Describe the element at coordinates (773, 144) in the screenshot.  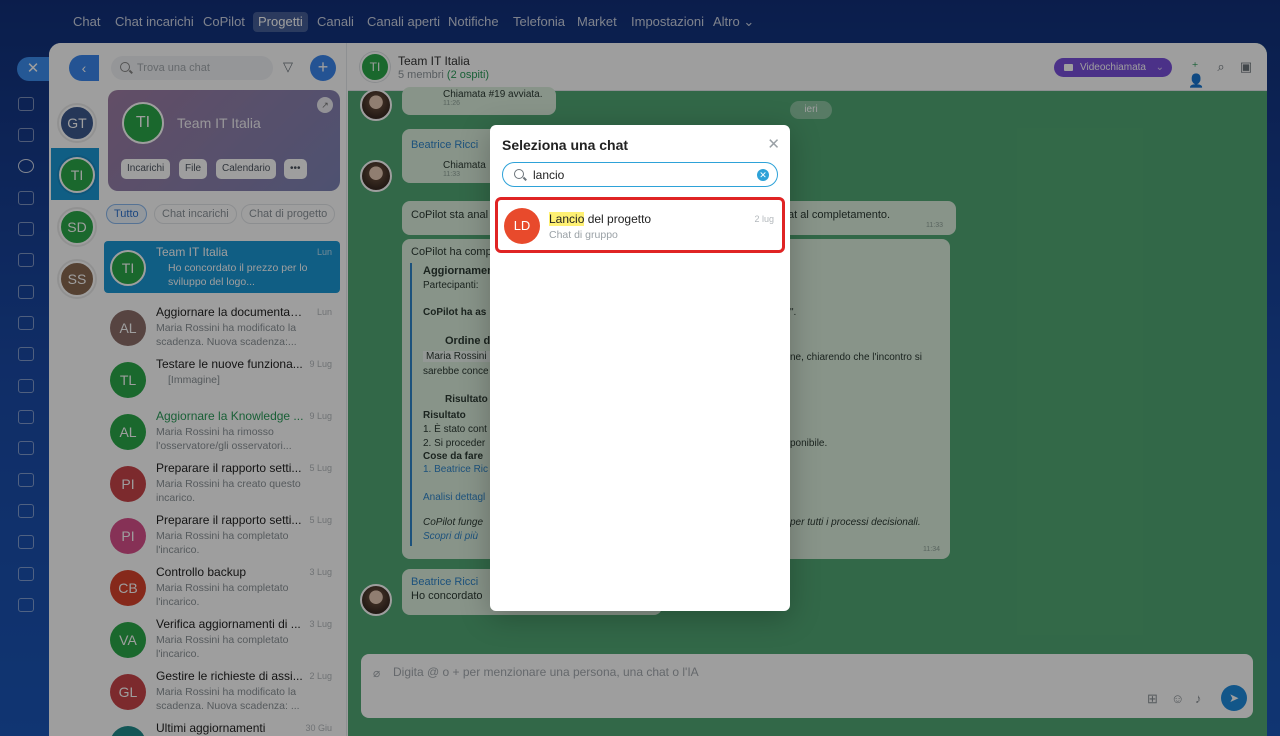
I see `close-icon: ✕` at that location.